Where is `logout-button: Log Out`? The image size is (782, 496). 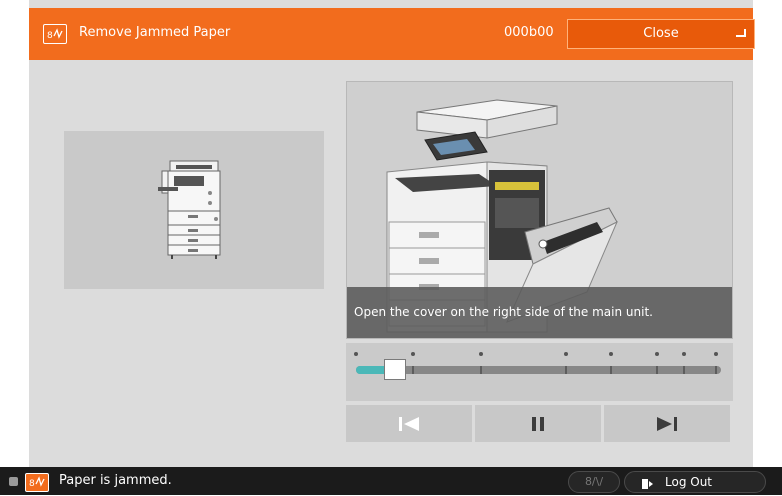
logout-button: Log Out is located at coordinates (695, 482).